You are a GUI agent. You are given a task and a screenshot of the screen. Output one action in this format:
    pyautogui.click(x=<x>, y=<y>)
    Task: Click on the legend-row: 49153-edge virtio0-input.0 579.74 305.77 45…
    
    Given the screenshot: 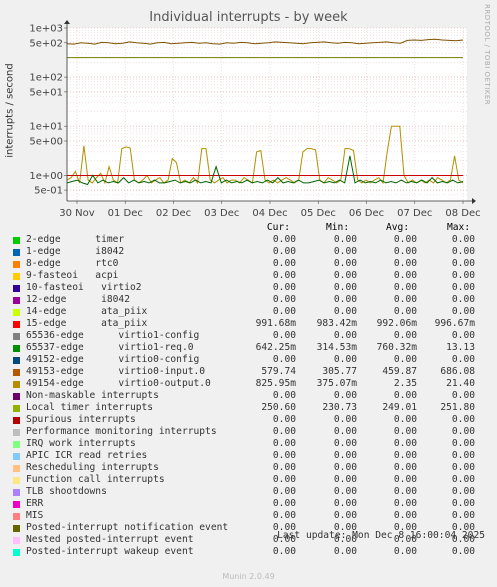 What is the action you would take?
    pyautogui.click(x=248, y=372)
    